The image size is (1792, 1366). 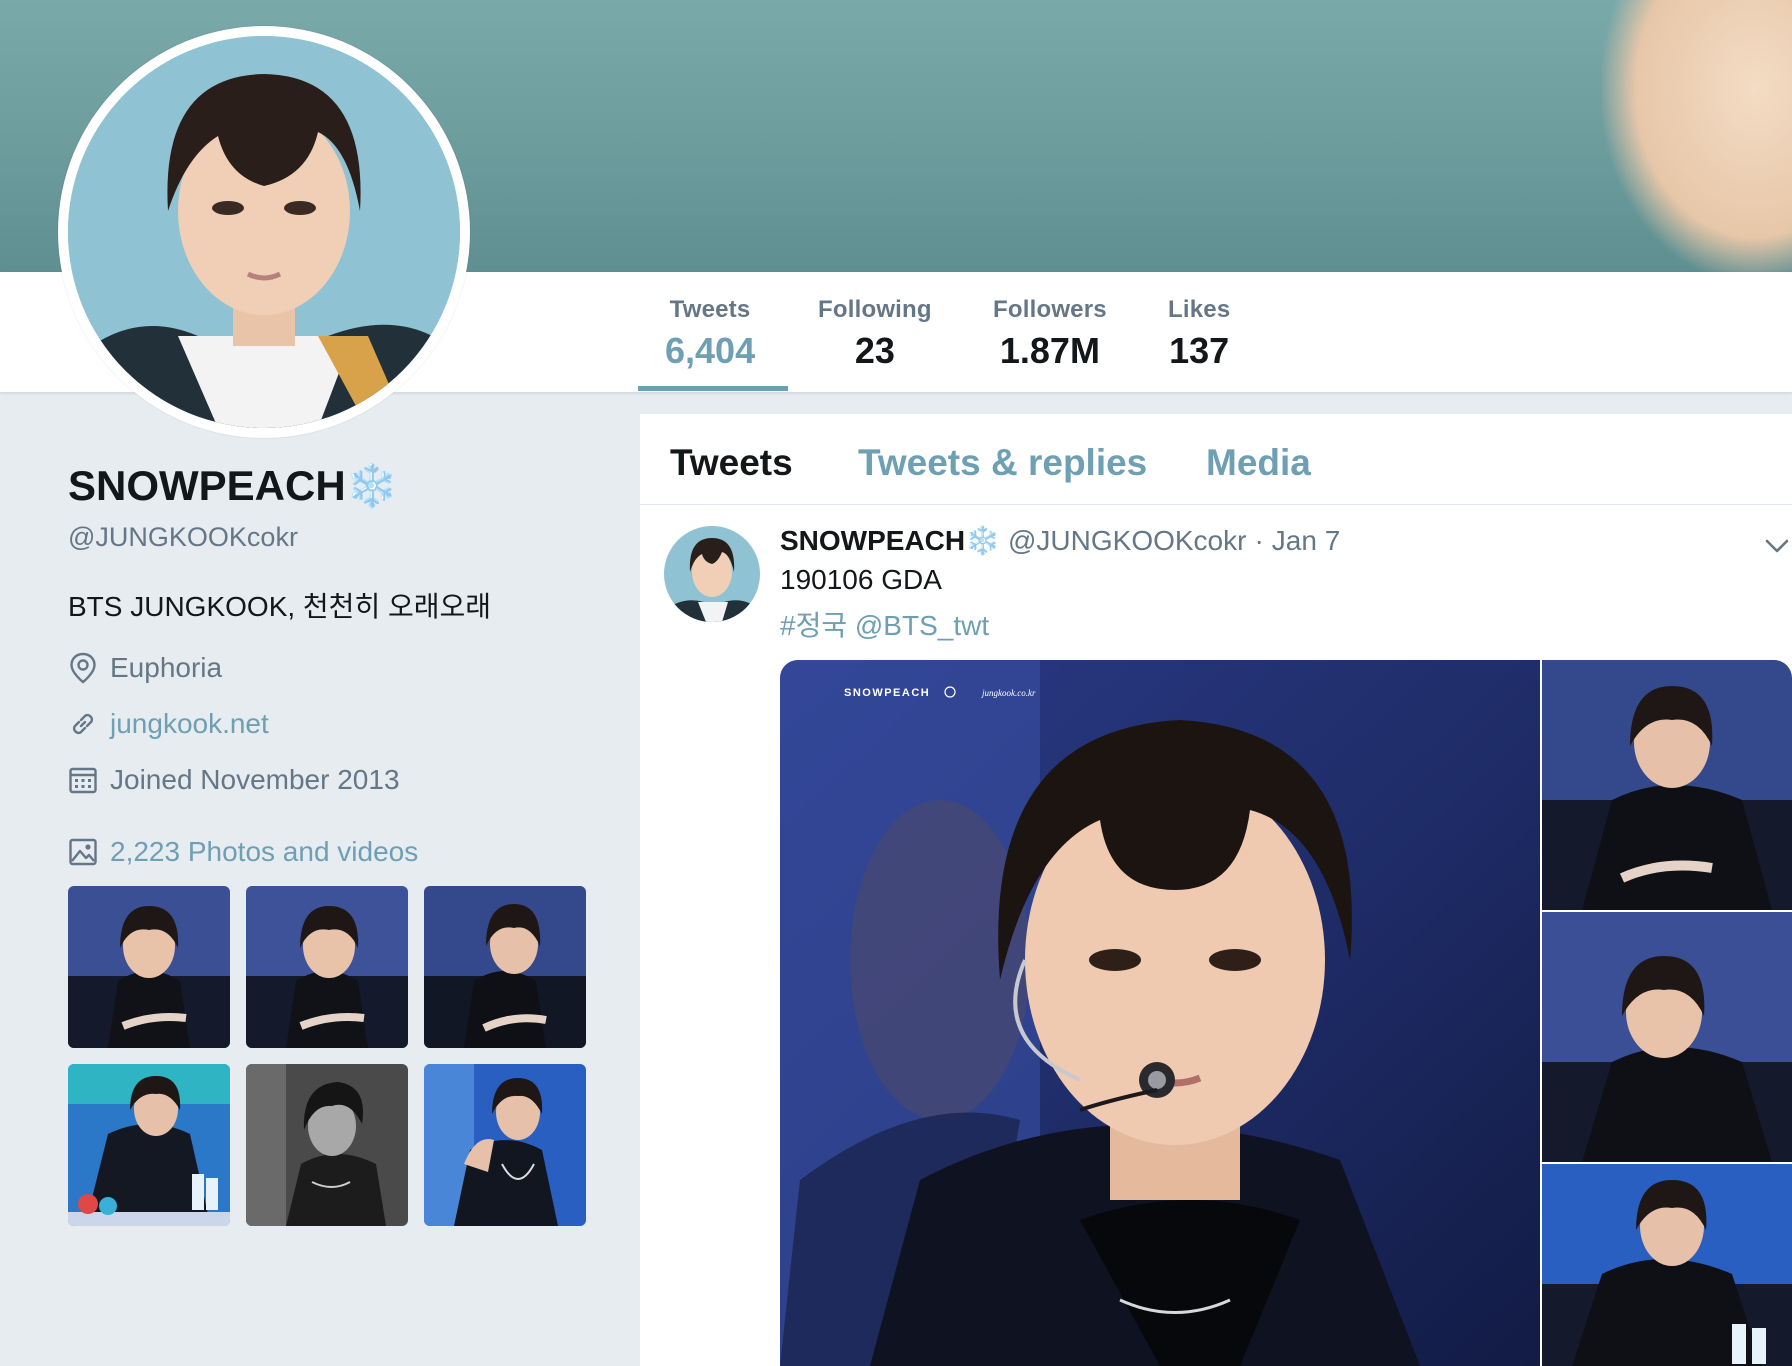 What do you see at coordinates (710, 350) in the screenshot?
I see `stat-tweets-value: 6,404` at bounding box center [710, 350].